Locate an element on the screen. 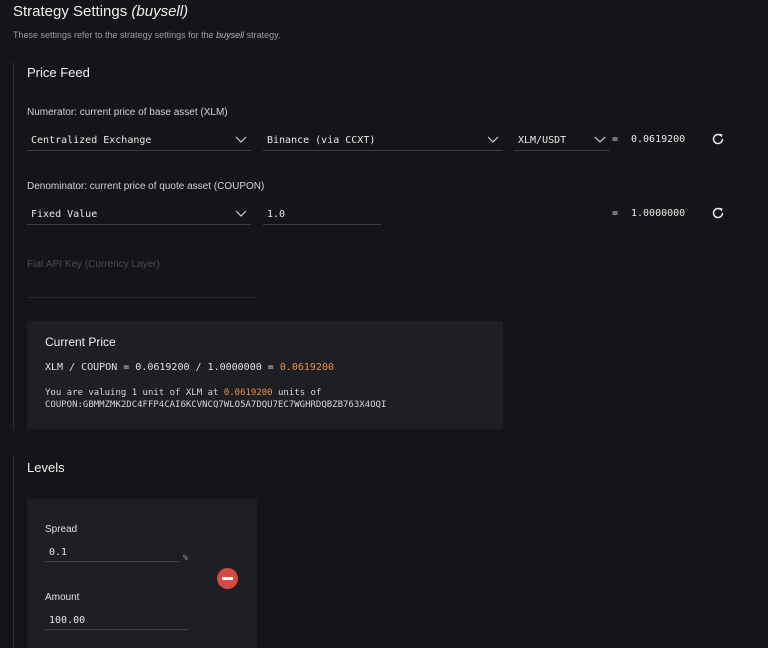 Image resolution: width=768 pixels, height=648 pixels. subtitle-strategy: buysell is located at coordinates (230, 35).